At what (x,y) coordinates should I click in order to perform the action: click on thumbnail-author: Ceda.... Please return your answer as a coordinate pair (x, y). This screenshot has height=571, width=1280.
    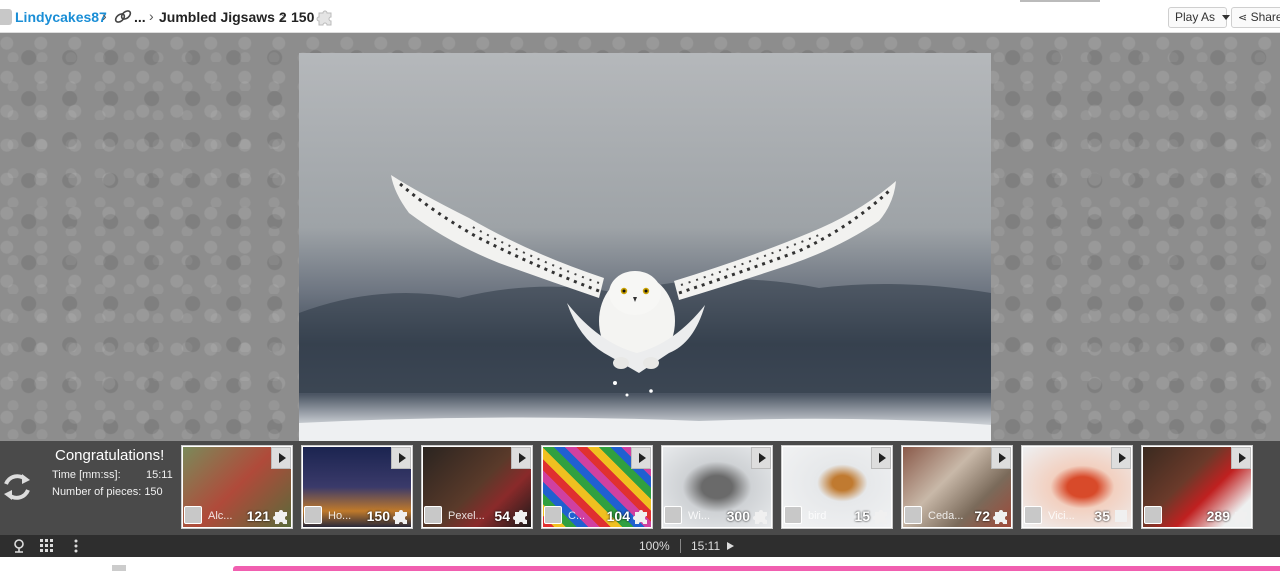
    Looking at the image, I should click on (946, 516).